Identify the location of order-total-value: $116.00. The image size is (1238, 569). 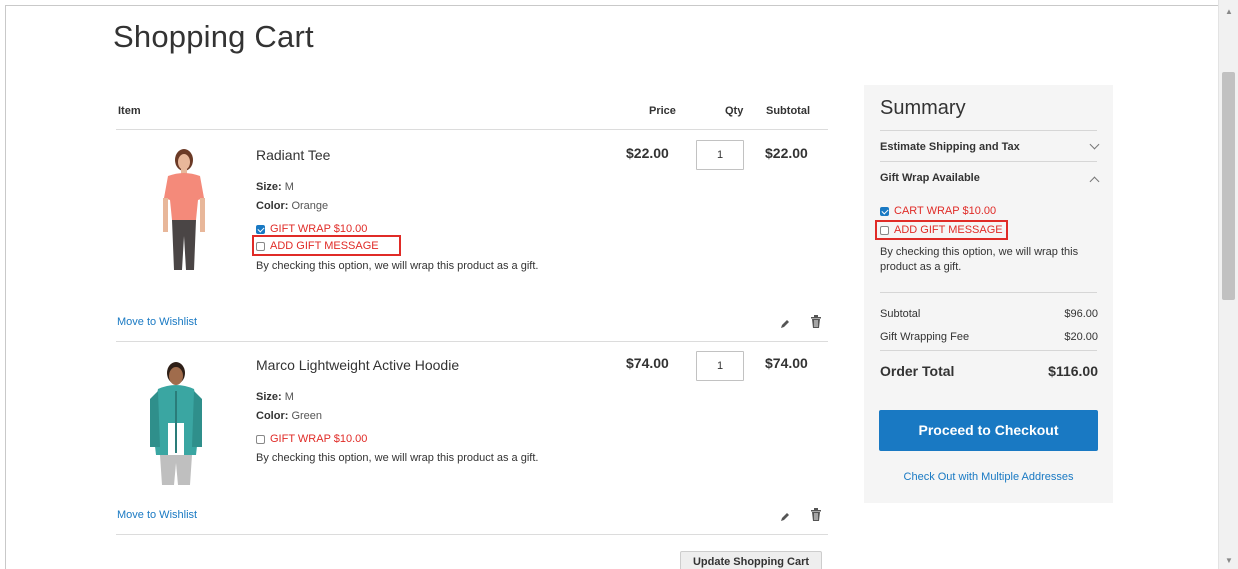
(1073, 371).